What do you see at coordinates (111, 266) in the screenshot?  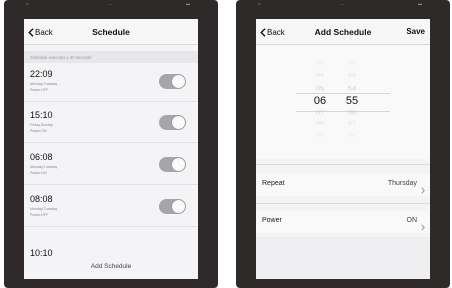 I see `add-schedule-button: Add Schedule` at bounding box center [111, 266].